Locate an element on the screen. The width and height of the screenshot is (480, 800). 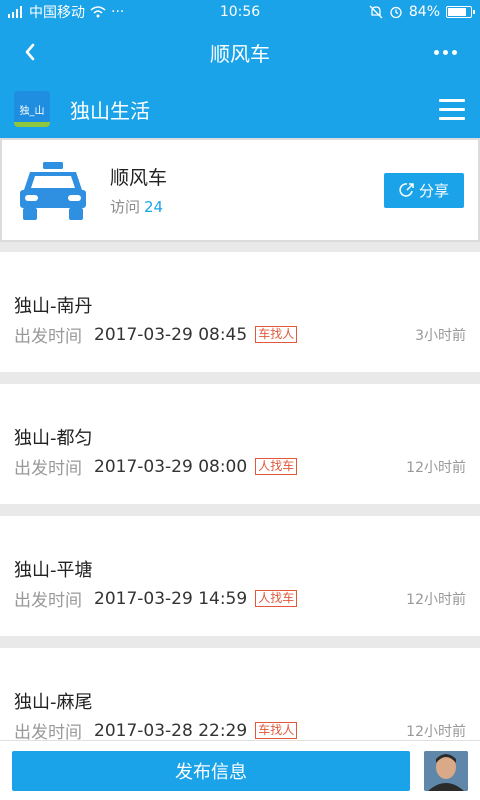
departure-time: 2017-03-29 14:59 is located at coordinates (171, 598).